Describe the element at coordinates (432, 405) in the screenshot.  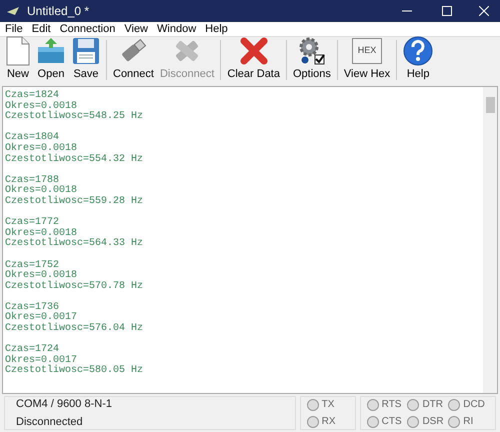
I see `indicator-label: DTR` at that location.